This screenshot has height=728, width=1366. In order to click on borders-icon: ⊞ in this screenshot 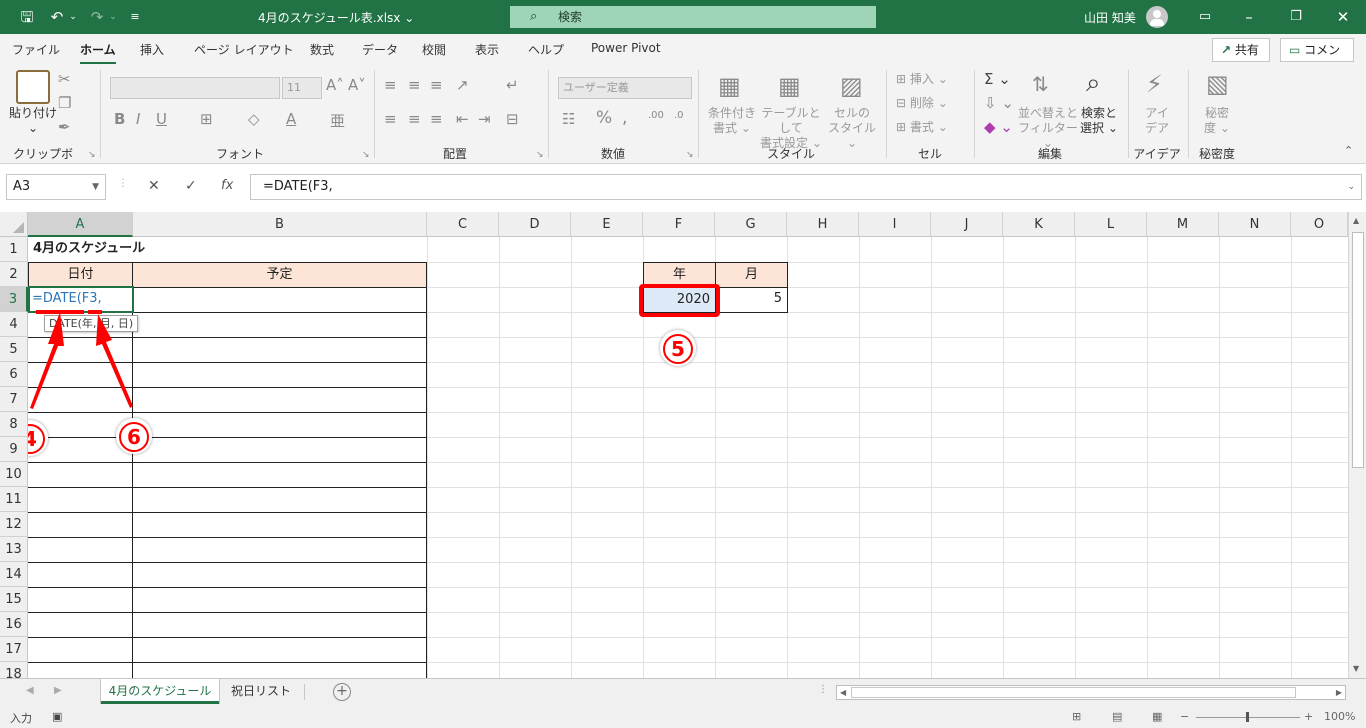, I will do `click(206, 119)`.